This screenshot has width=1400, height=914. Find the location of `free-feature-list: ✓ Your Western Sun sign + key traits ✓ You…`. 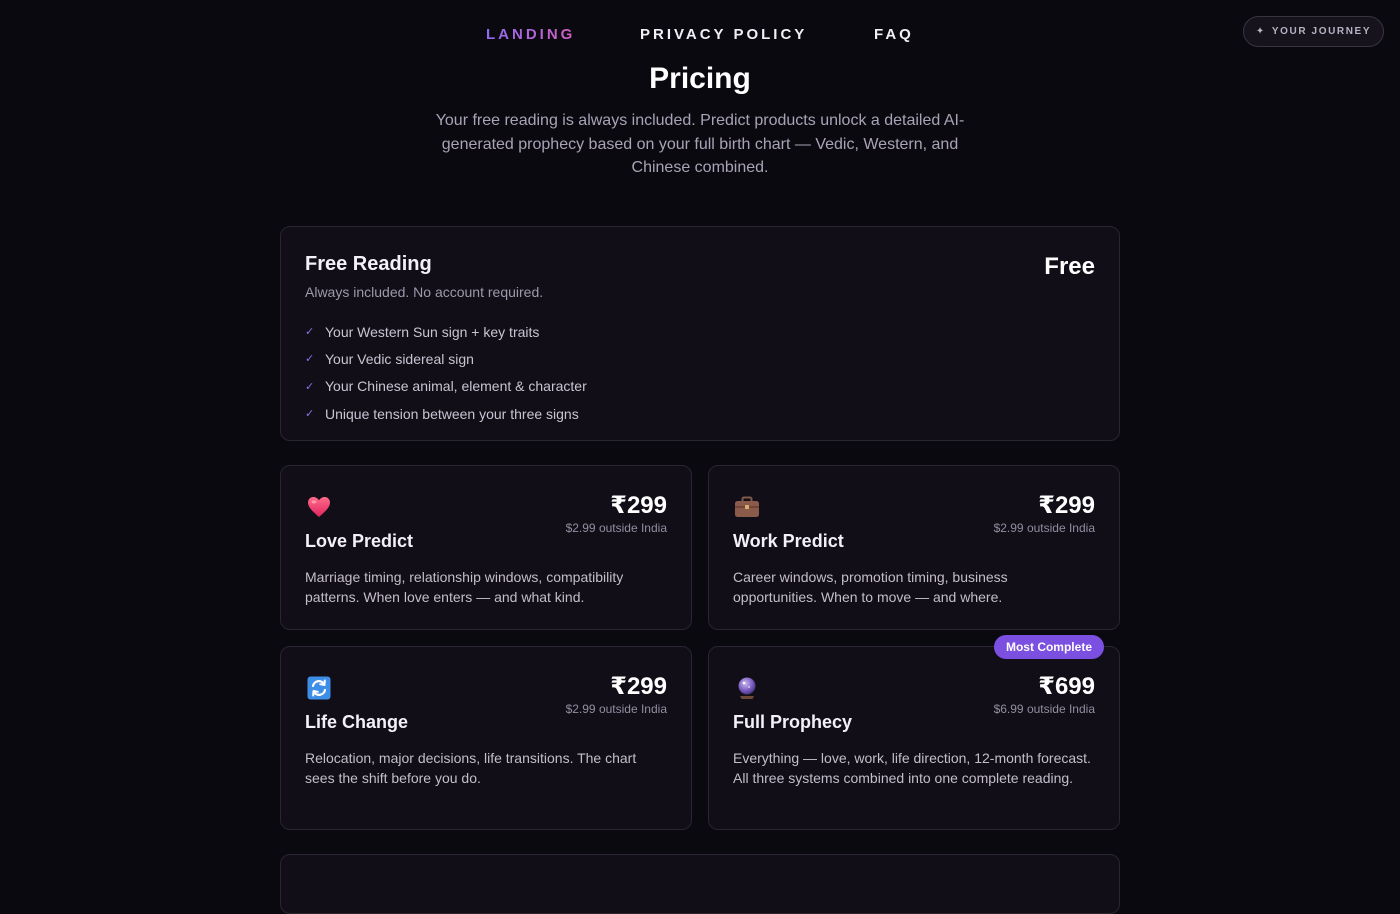

free-feature-list: ✓ Your Western Sun sign + key traits ✓ You… is located at coordinates (446, 372).